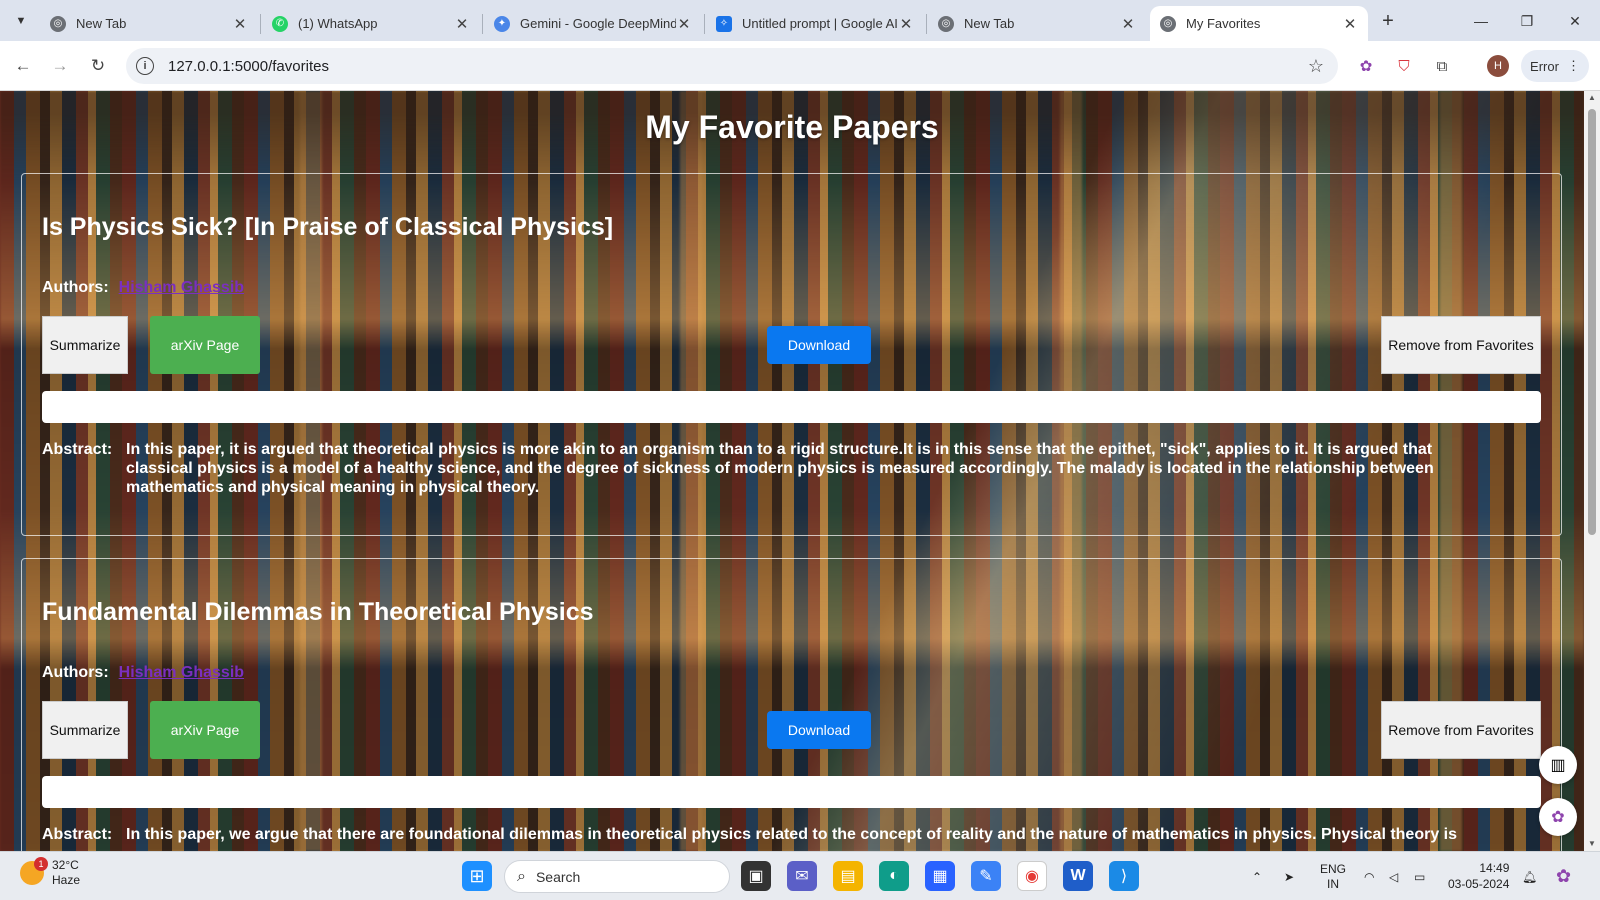  What do you see at coordinates (815, 23) in the screenshot?
I see `tab-untitled-prompt: ✧ Untitled prompt | Google AI ✕` at bounding box center [815, 23].